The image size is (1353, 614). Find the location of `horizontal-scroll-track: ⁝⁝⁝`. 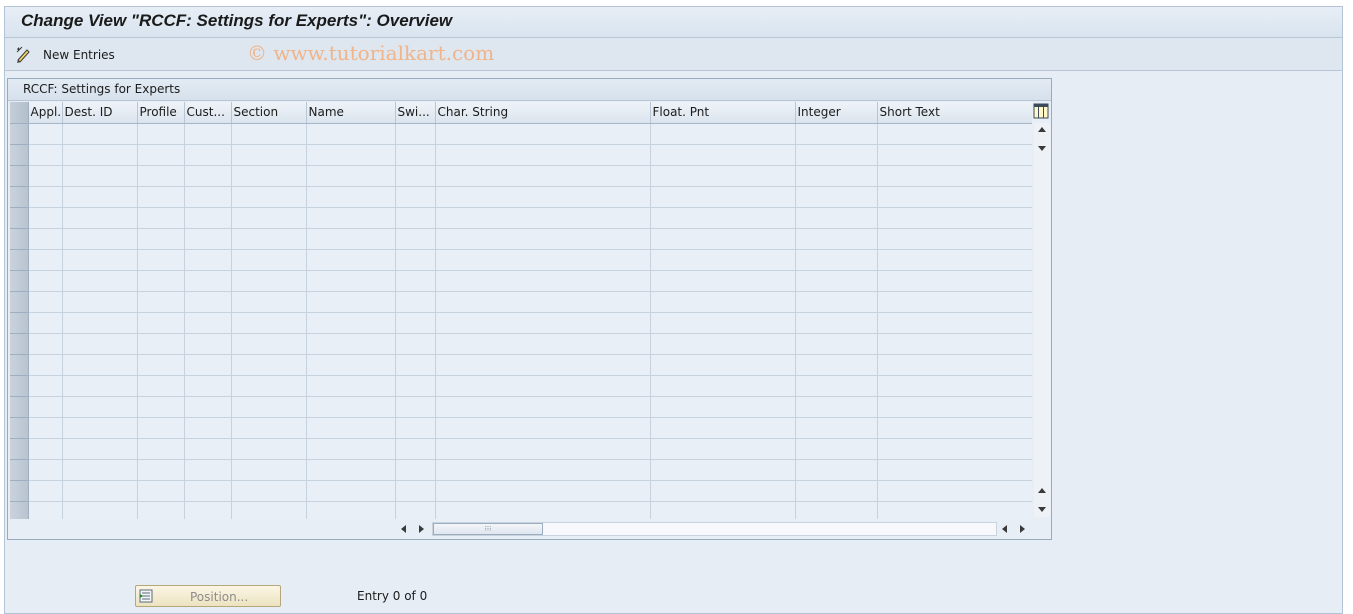

horizontal-scroll-track: ⁝⁝⁝ is located at coordinates (714, 529).